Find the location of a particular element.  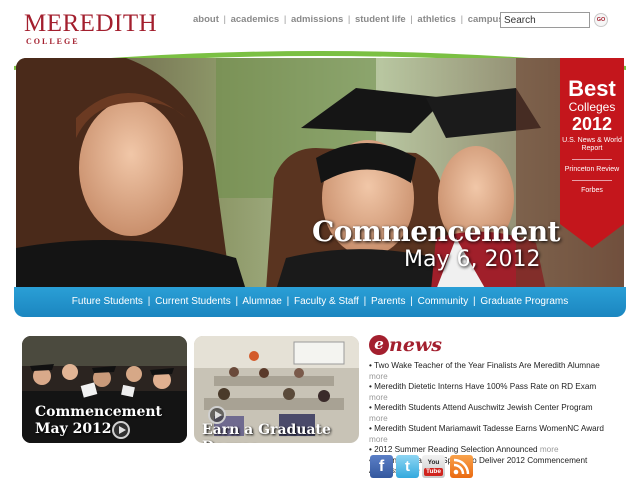

audience-link-parents: Parents is located at coordinates (388, 301).